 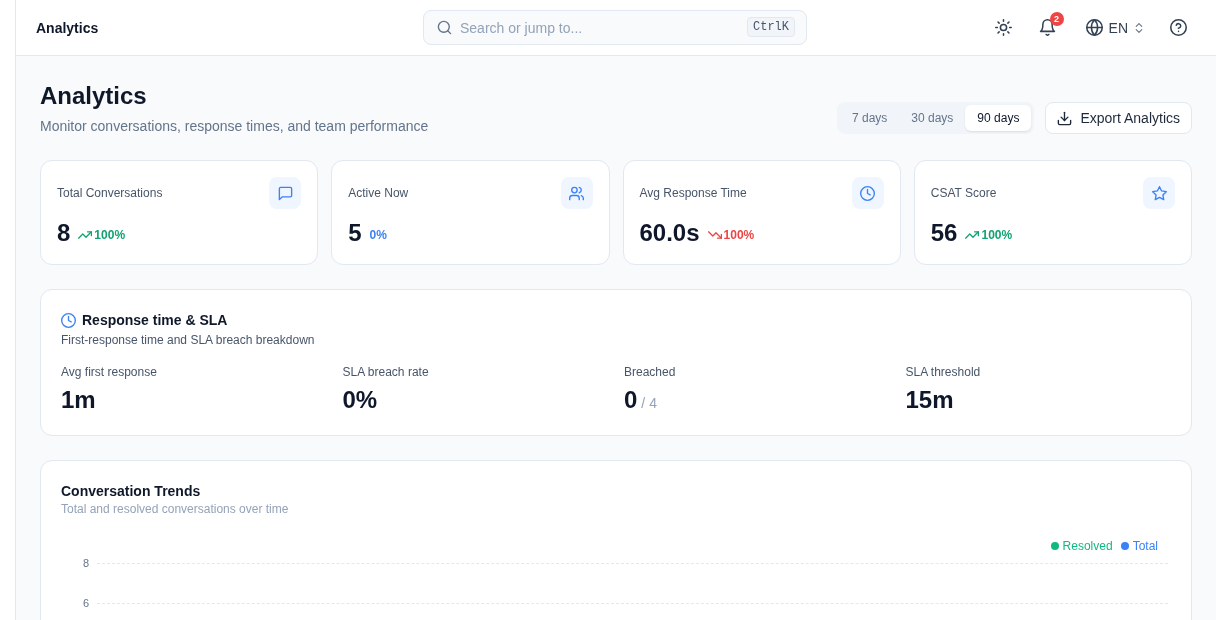 What do you see at coordinates (869, 118) in the screenshot?
I see `range-tab: 7 days` at bounding box center [869, 118].